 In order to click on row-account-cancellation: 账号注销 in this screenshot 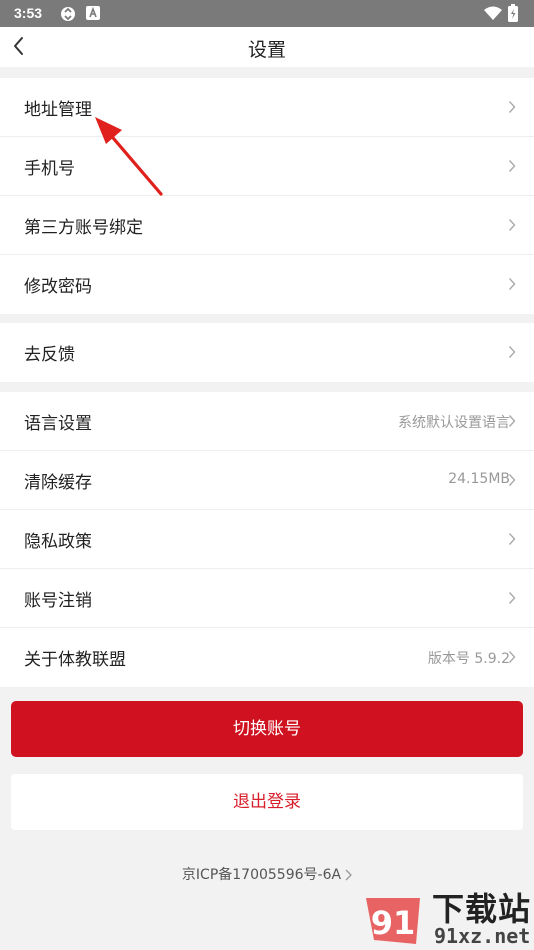, I will do `click(267, 598)`.